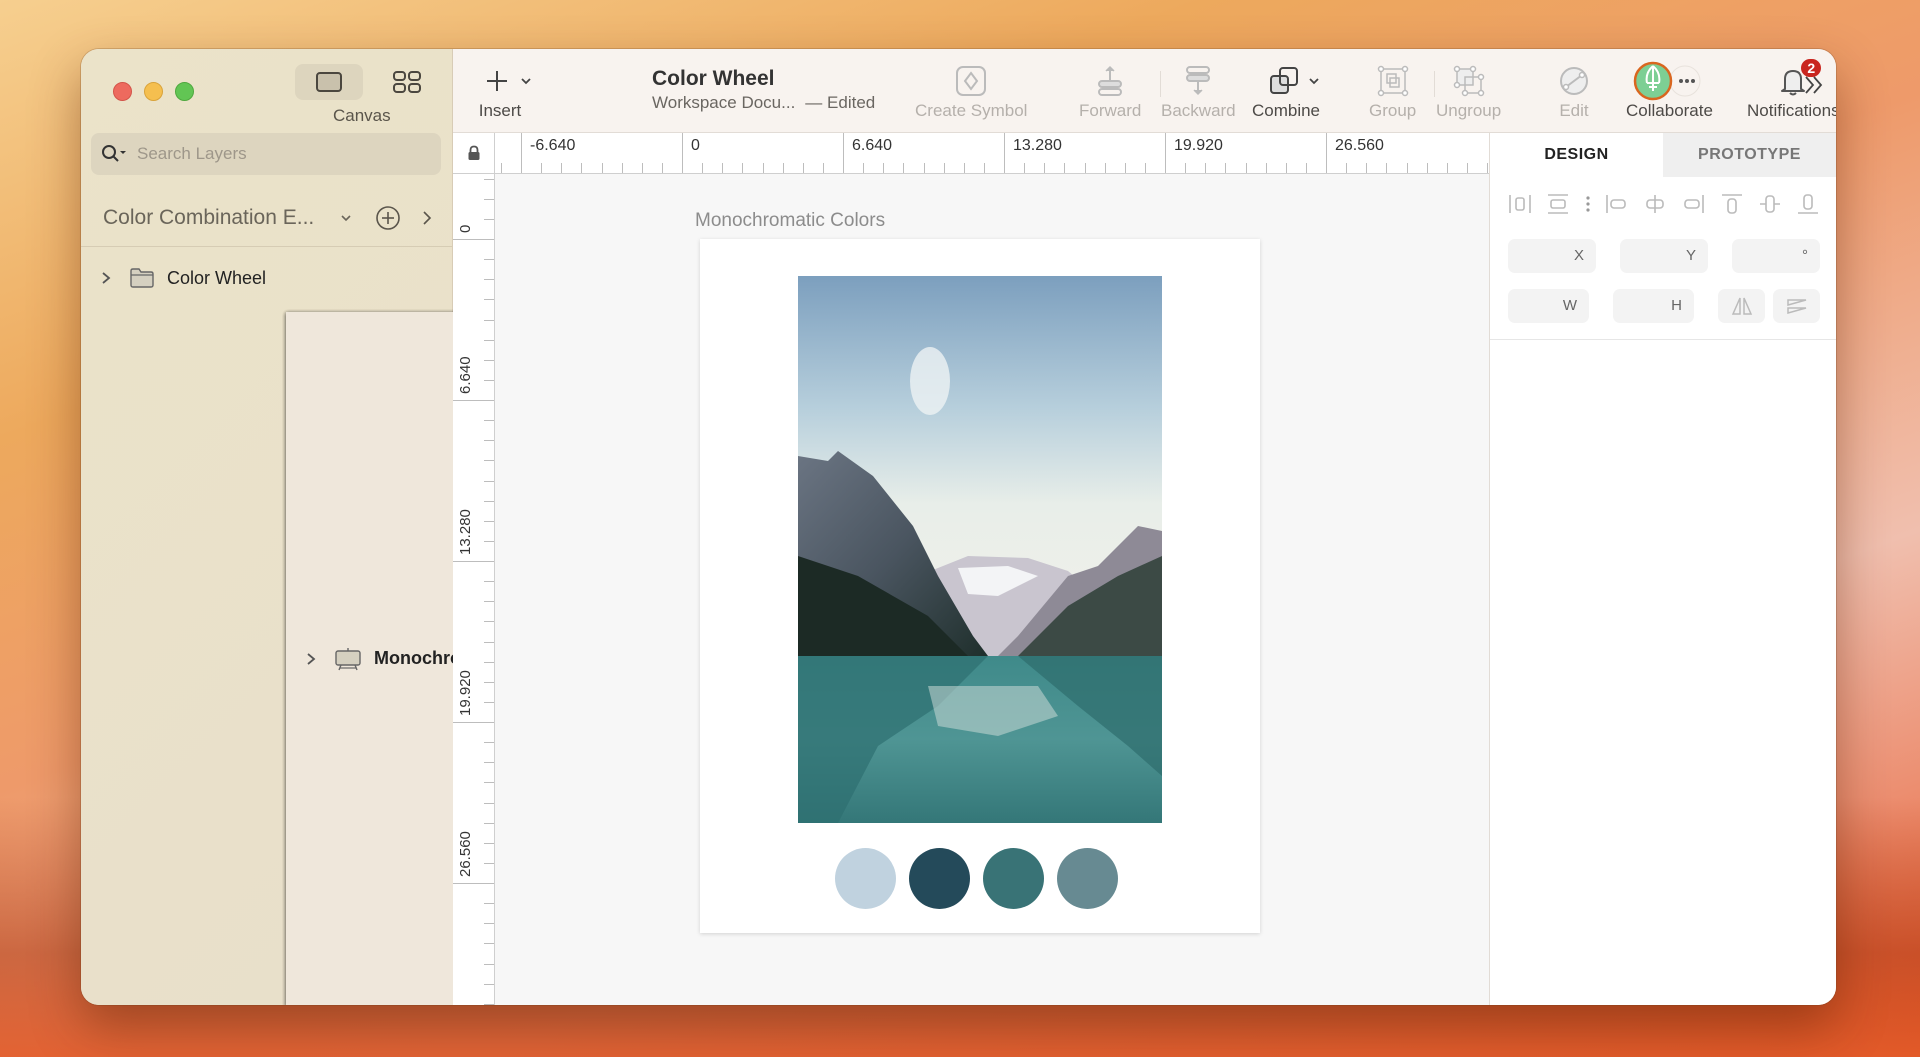  What do you see at coordinates (407, 82) in the screenshot?
I see `grid-view-button` at bounding box center [407, 82].